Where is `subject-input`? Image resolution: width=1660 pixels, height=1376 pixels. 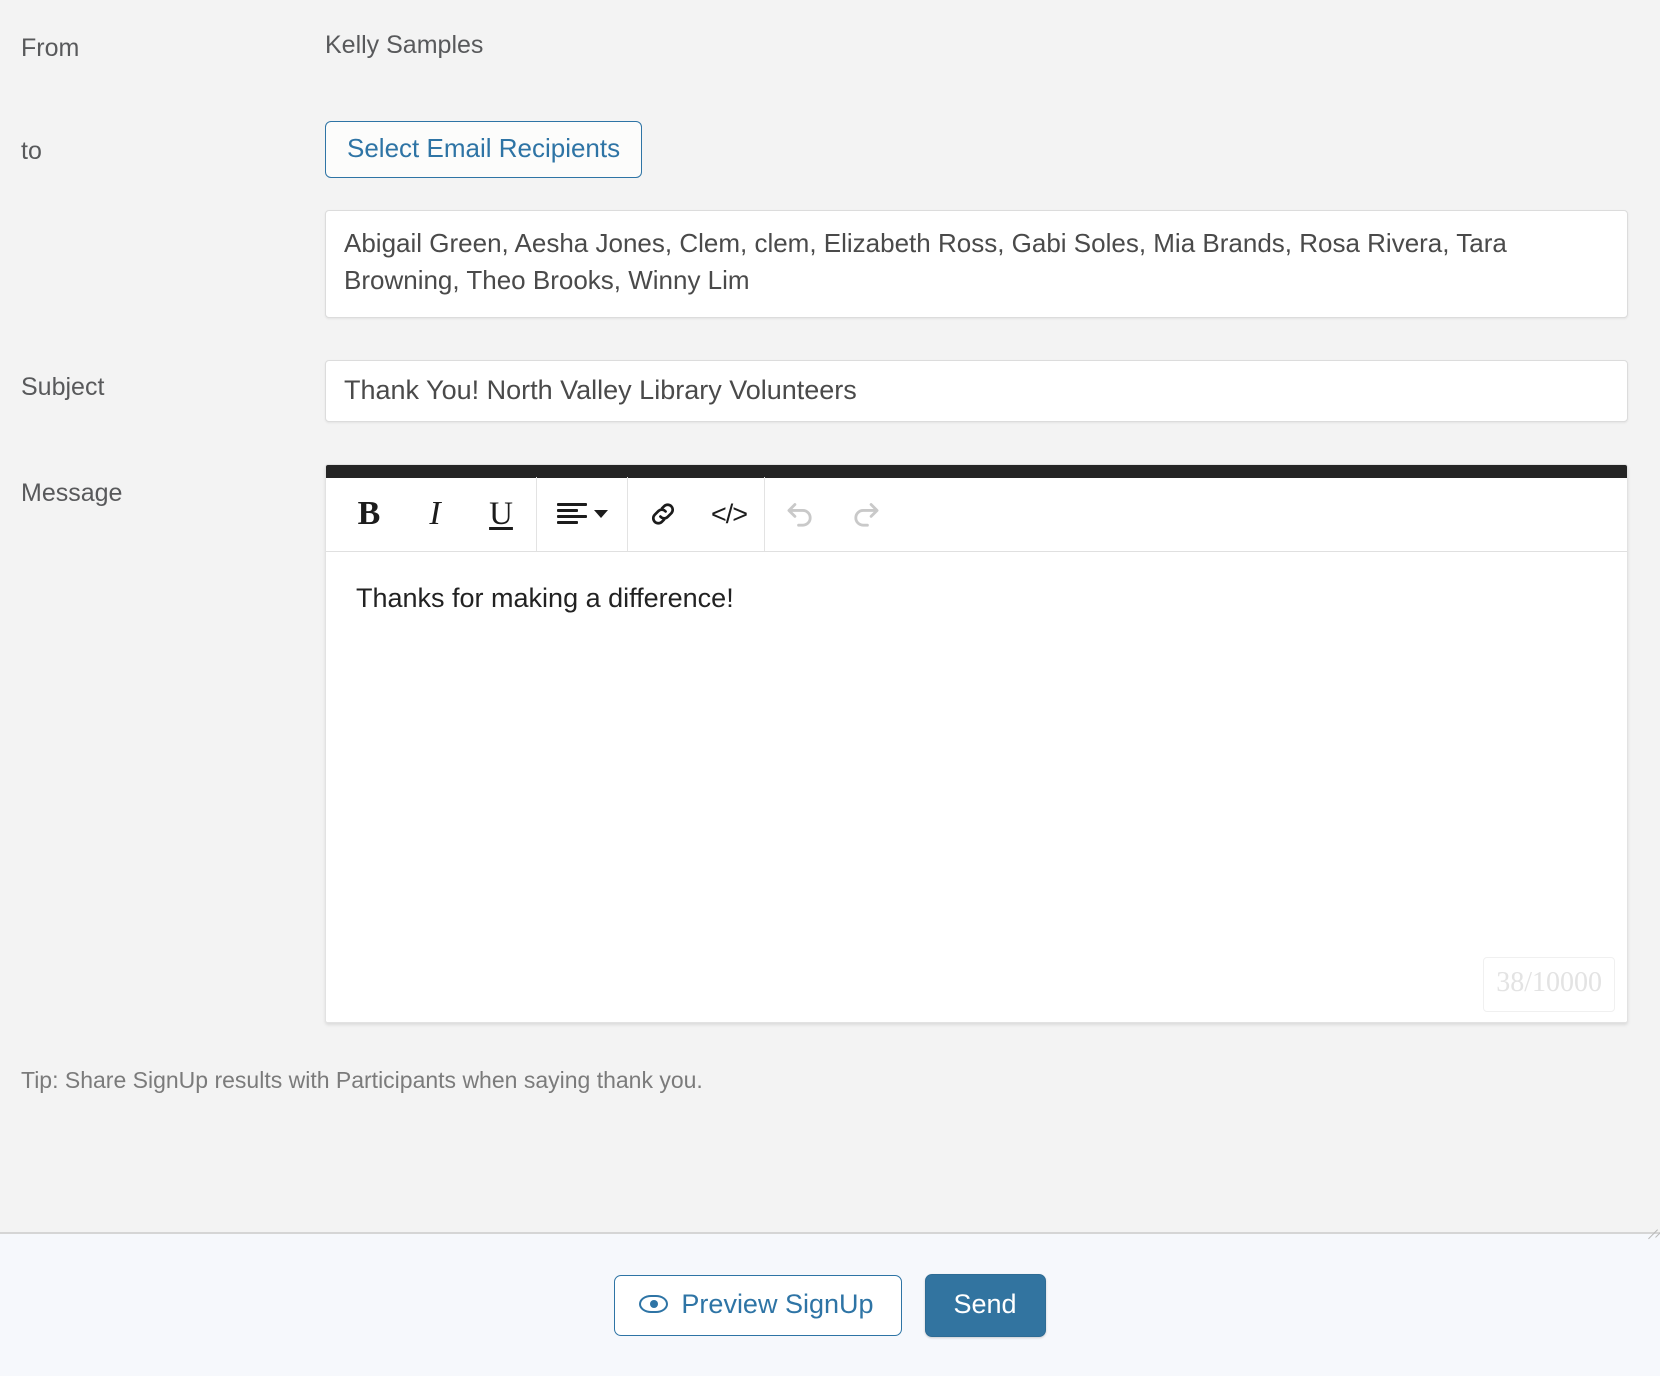
subject-input is located at coordinates (976, 390).